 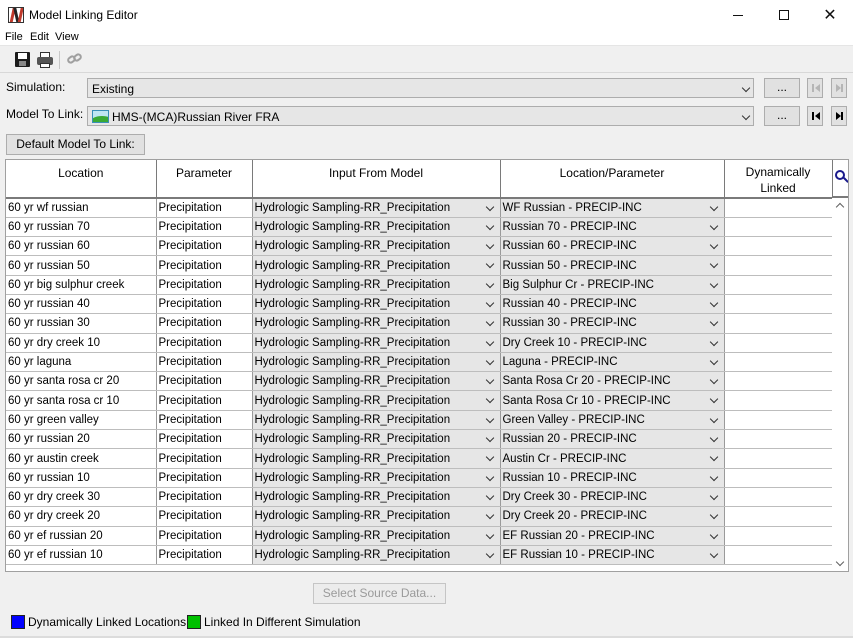 What do you see at coordinates (612, 179) in the screenshot?
I see `col-location-parameter: Location/Parameter` at bounding box center [612, 179].